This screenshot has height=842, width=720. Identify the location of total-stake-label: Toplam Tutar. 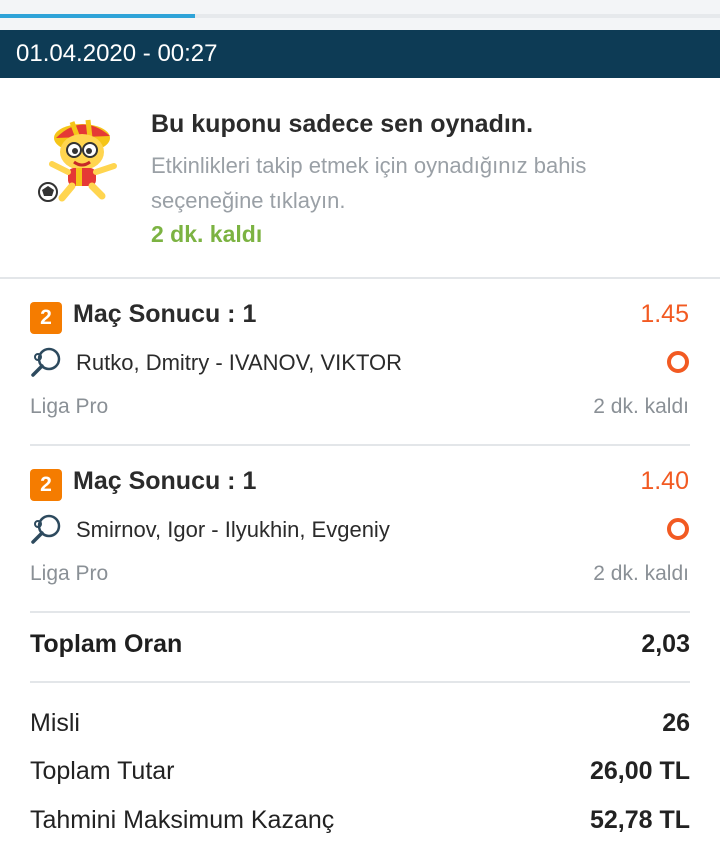
(102, 771).